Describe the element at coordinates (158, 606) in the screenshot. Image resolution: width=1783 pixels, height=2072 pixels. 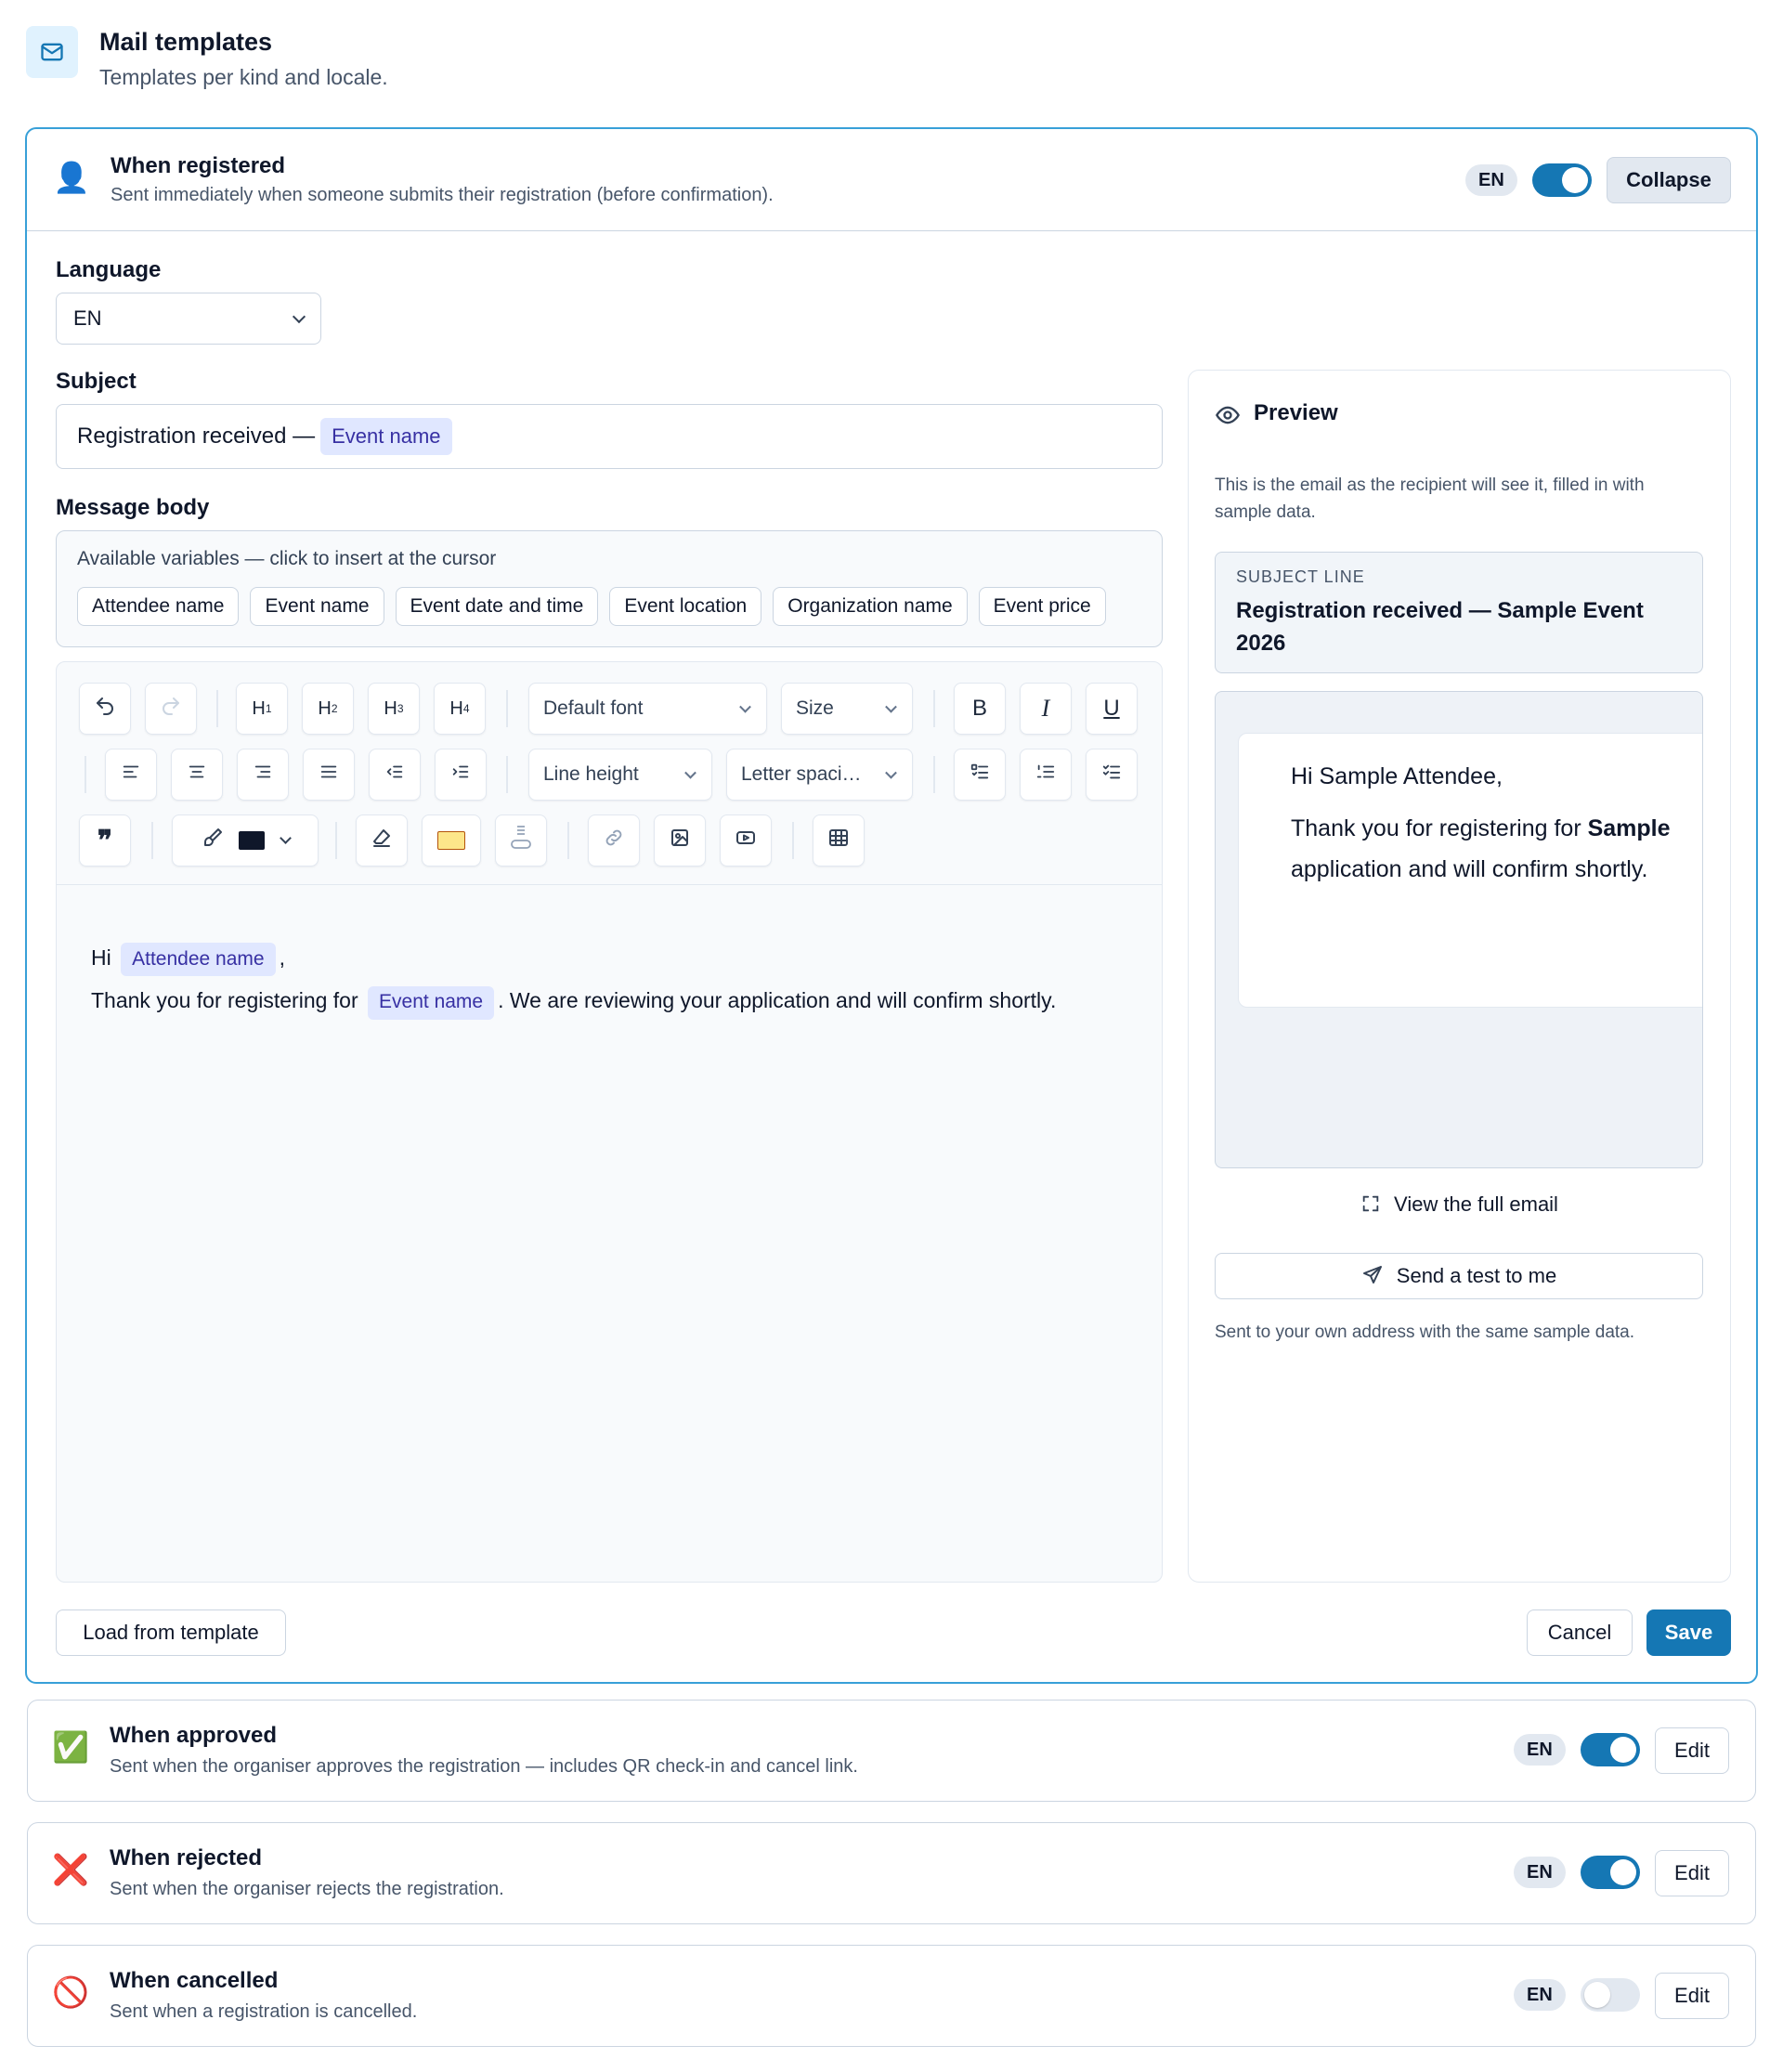
I see `variable-attendee-name: Attendee name` at that location.